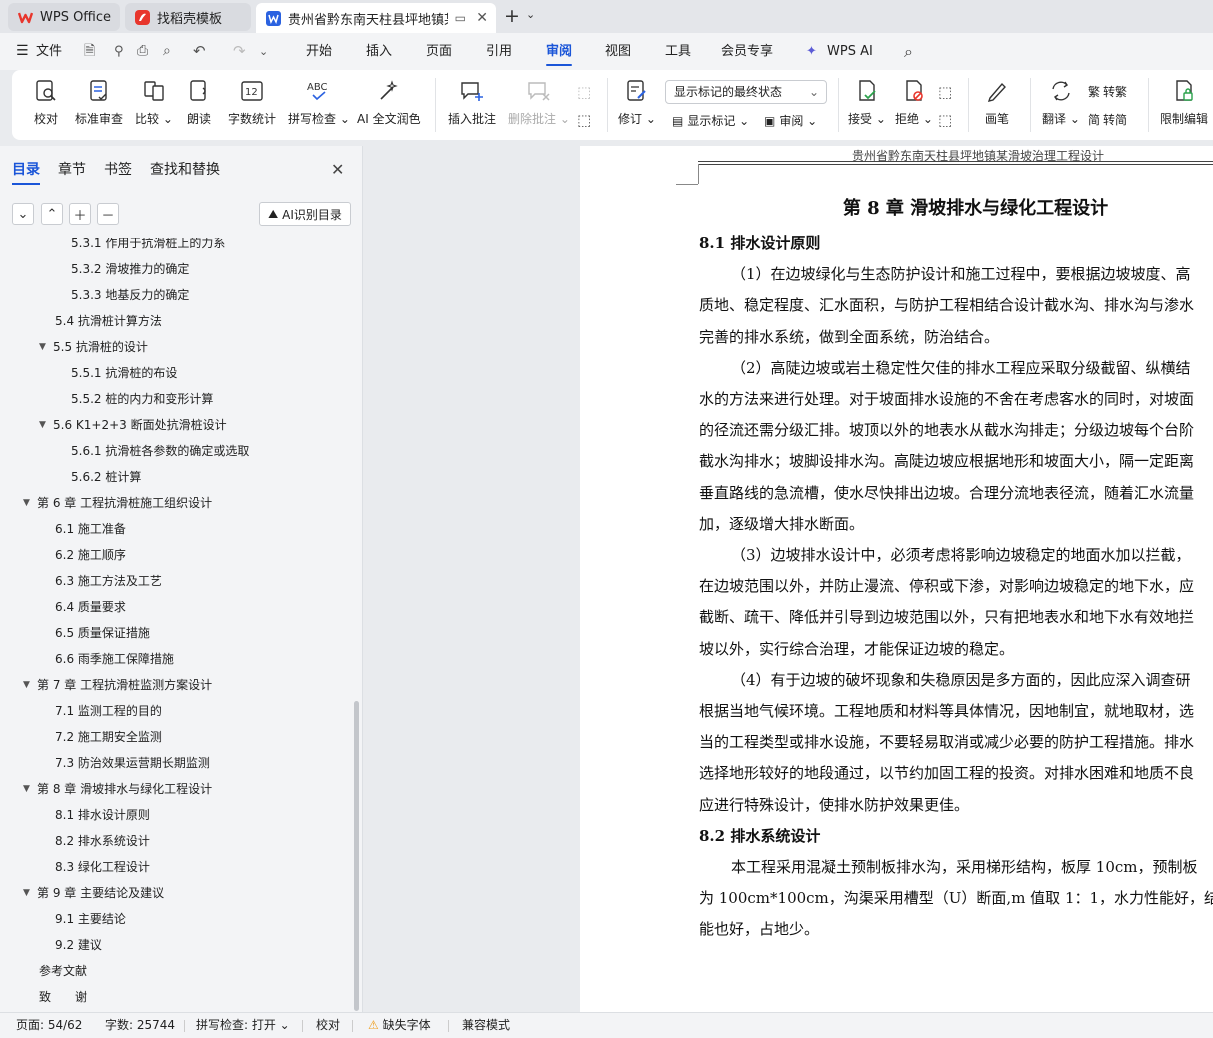 Image resolution: width=1213 pixels, height=1038 pixels. I want to click on read-aloud-button: 朗读, so click(199, 105).